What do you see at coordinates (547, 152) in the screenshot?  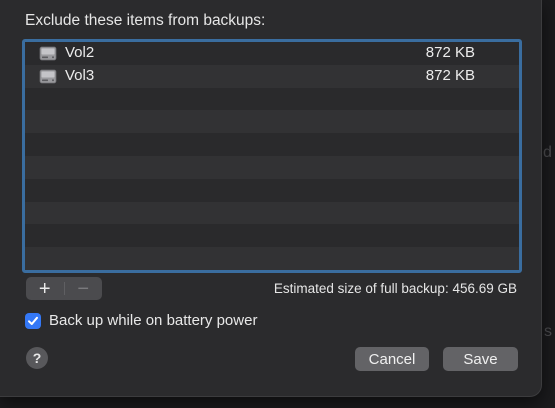 I see `background-text: d` at bounding box center [547, 152].